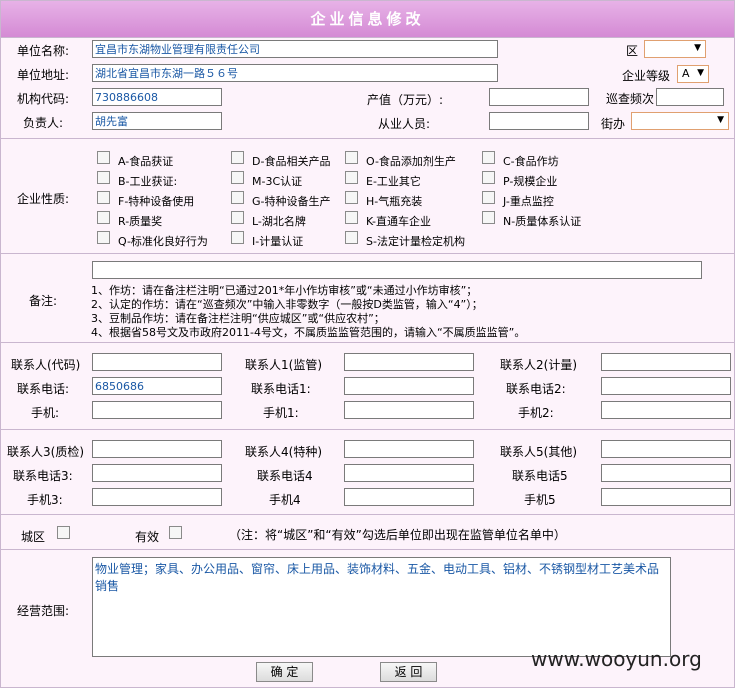  What do you see at coordinates (646, 76) in the screenshot?
I see `grade-label: 企业等级` at bounding box center [646, 76].